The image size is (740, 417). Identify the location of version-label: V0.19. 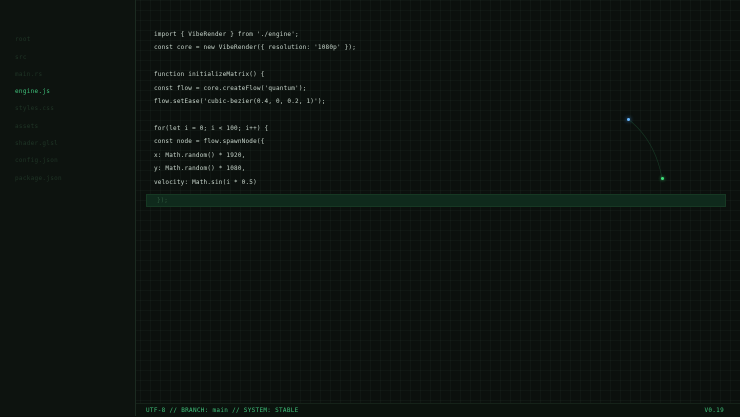
(714, 410).